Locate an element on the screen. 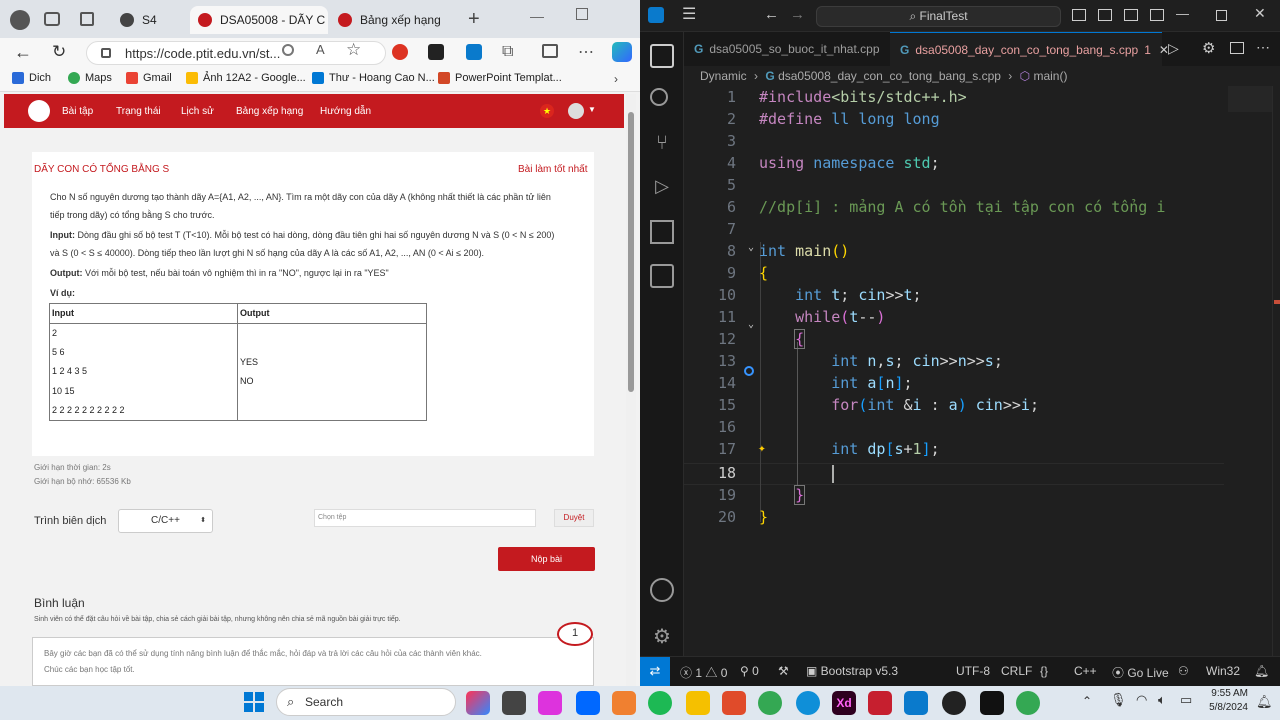 The height and width of the screenshot is (720, 1280). zalo-icon is located at coordinates (588, 703).